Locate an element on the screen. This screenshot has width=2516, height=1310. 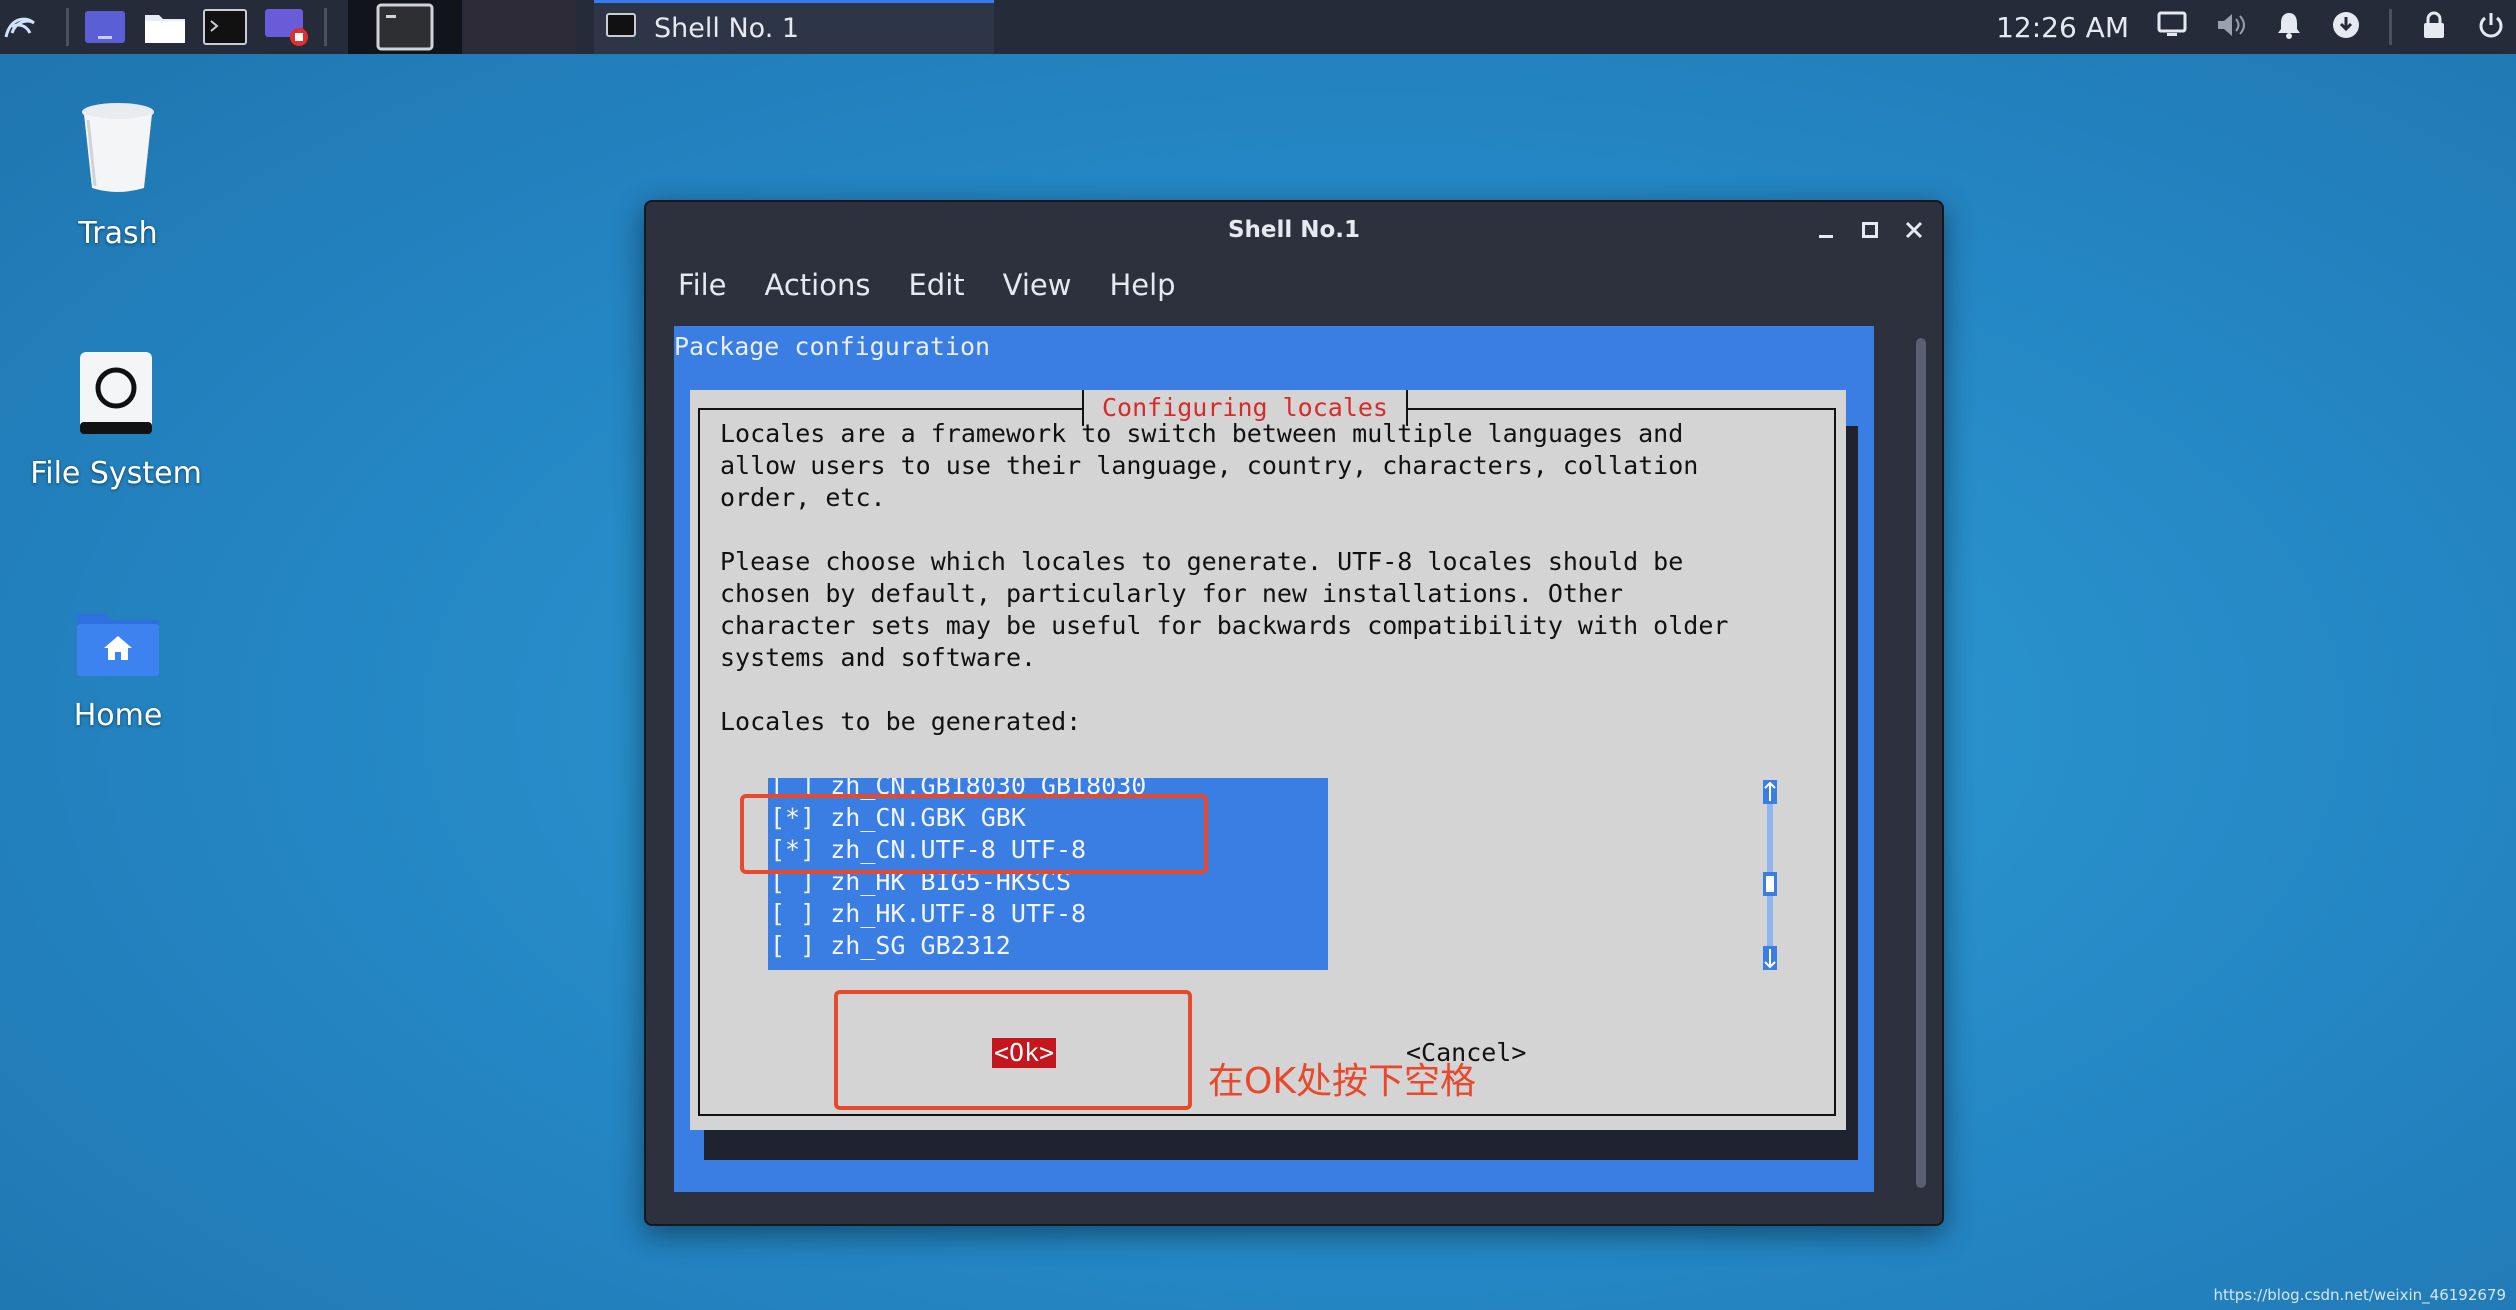
locales-list-label: Locales to be generated: is located at coordinates (901, 721).